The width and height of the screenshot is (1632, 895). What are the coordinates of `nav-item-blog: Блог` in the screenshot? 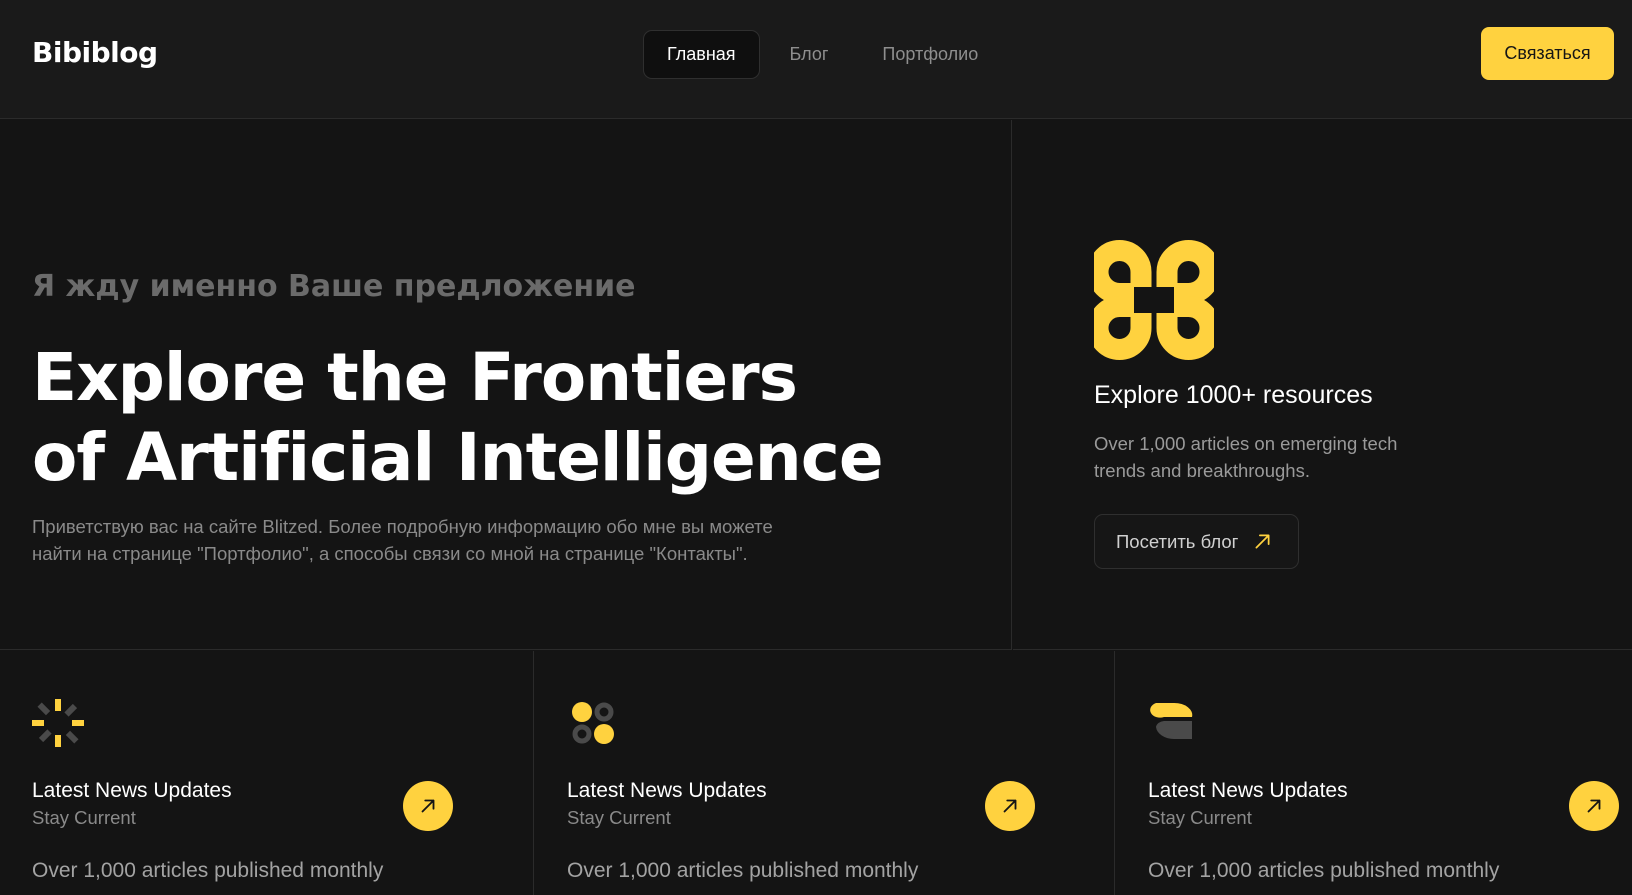 It's located at (809, 54).